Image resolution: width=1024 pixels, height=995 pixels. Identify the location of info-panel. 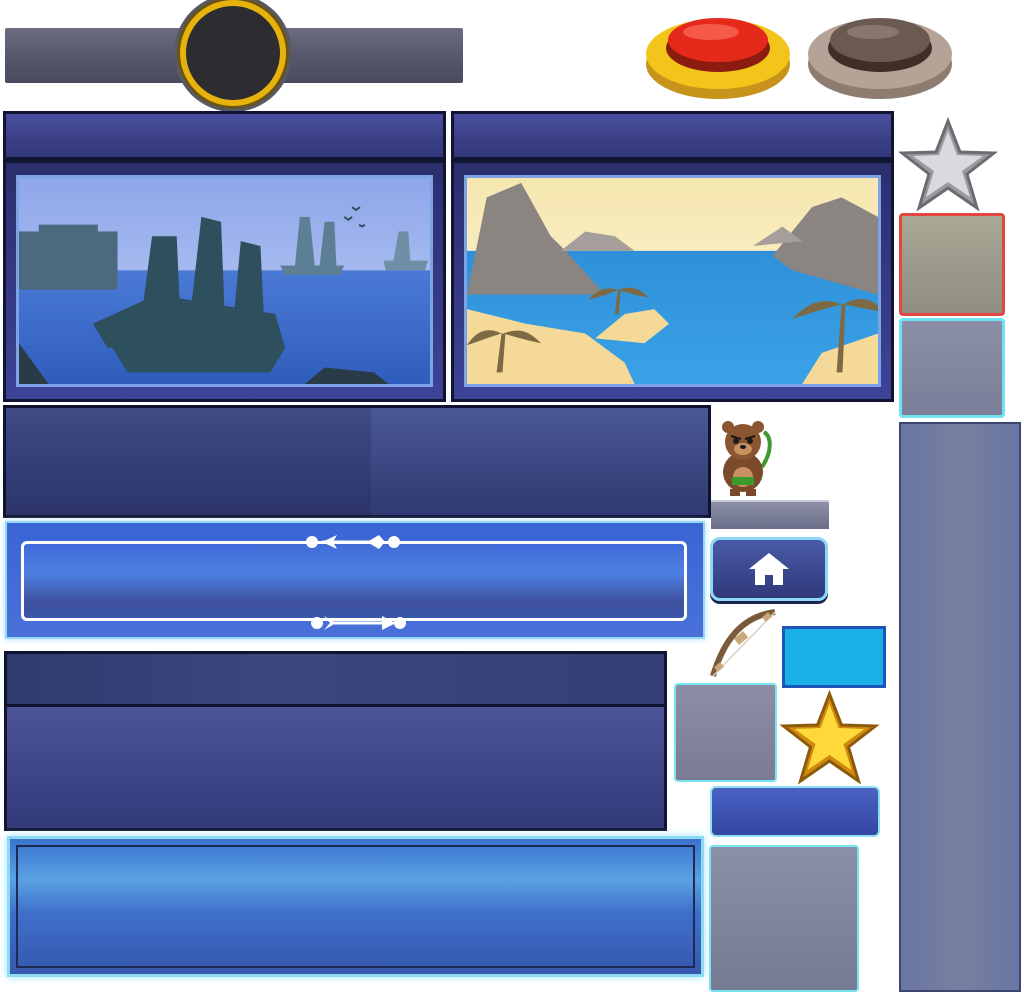
(357, 461).